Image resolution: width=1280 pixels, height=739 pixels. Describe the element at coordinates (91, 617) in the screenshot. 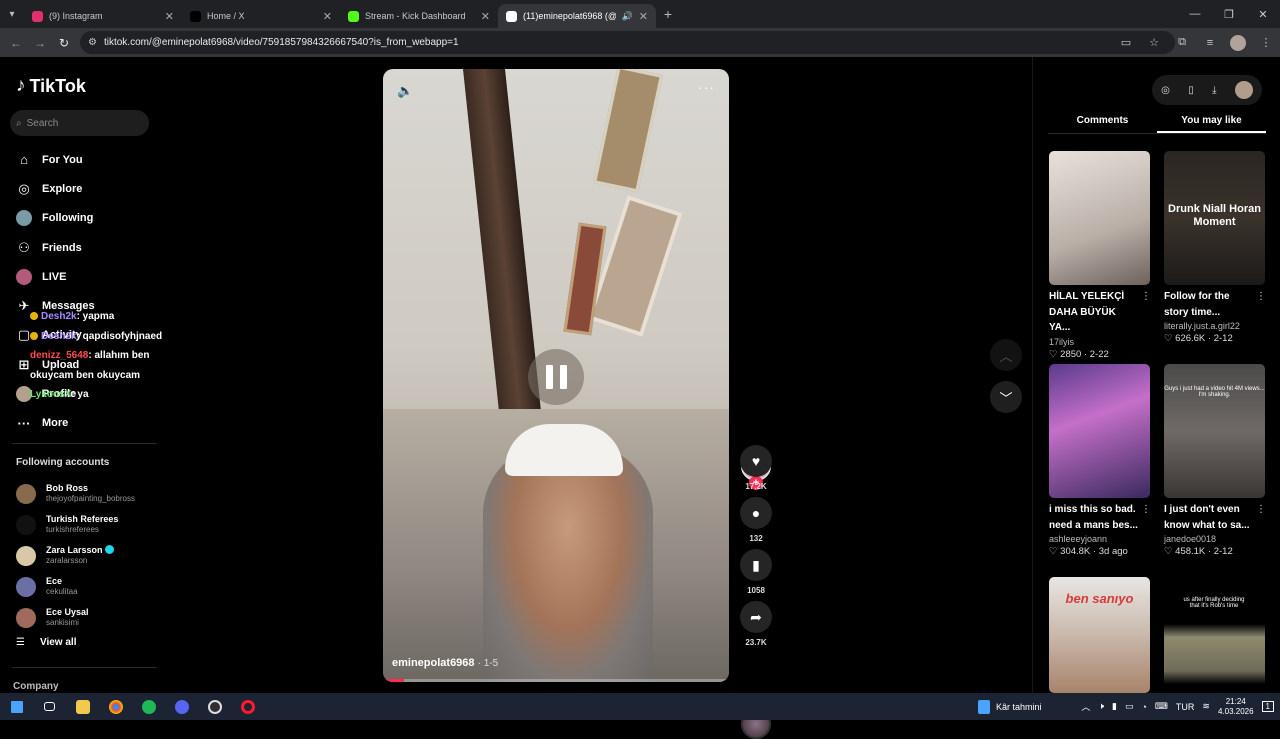

I see `following-account: Ece Uysal sankisimi` at that location.